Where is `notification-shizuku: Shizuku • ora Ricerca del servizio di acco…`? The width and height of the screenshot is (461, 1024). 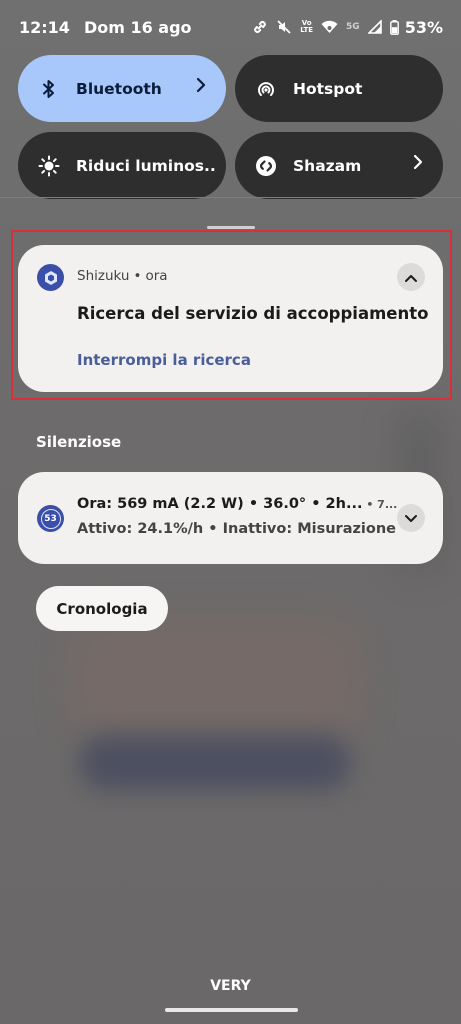 notification-shizuku: Shizuku • ora Ricerca del servizio di acco… is located at coordinates (230, 318).